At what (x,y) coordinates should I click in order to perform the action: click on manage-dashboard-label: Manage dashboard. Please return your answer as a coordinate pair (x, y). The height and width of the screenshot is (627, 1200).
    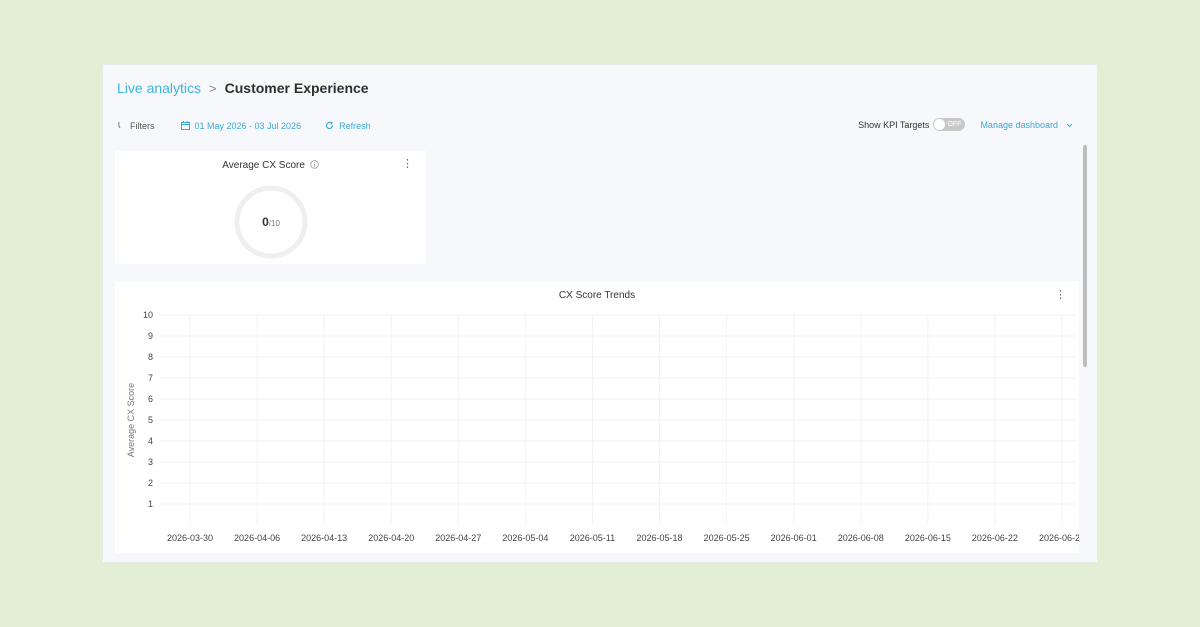
    Looking at the image, I should click on (1019, 124).